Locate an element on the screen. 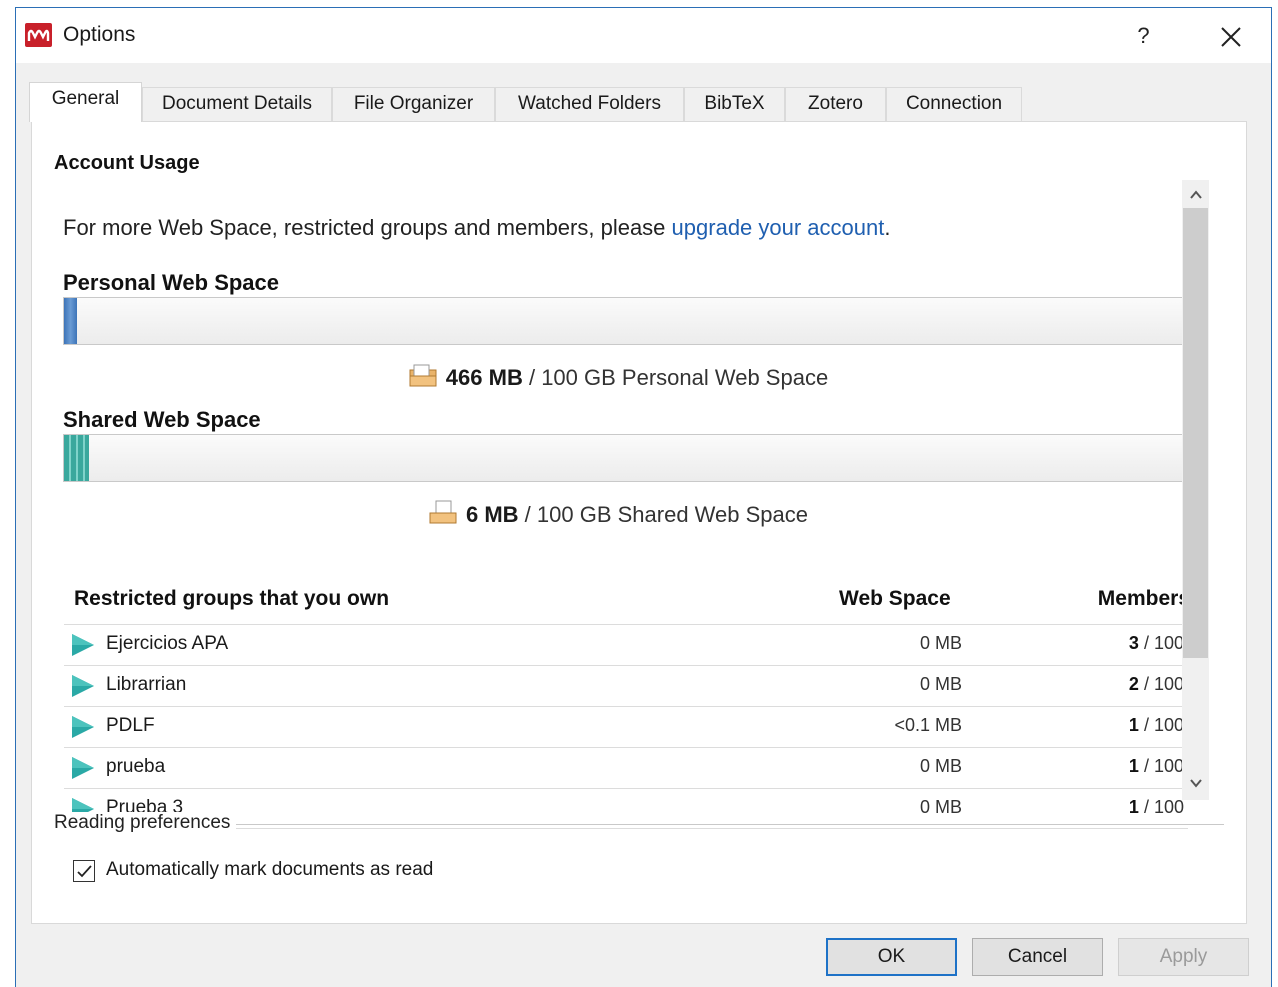 The image size is (1278, 987). tab-zotero: Zotero is located at coordinates (835, 104).